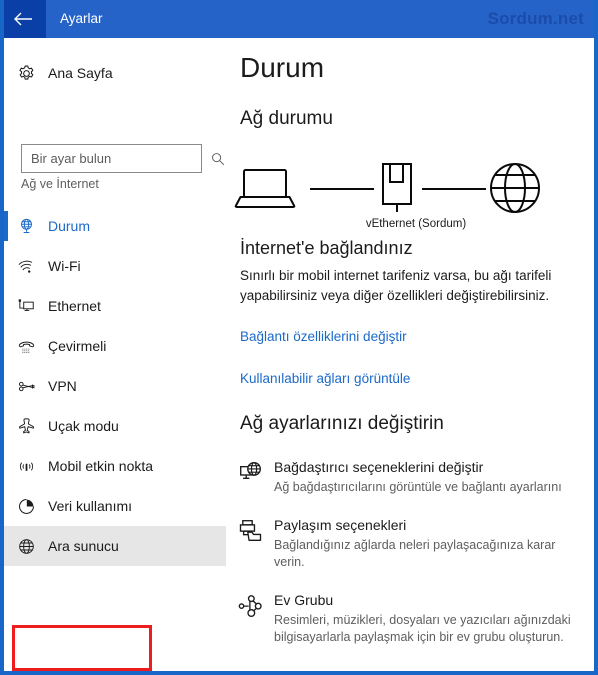  What do you see at coordinates (250, 618) in the screenshot?
I see `homegroup-icon` at bounding box center [250, 618].